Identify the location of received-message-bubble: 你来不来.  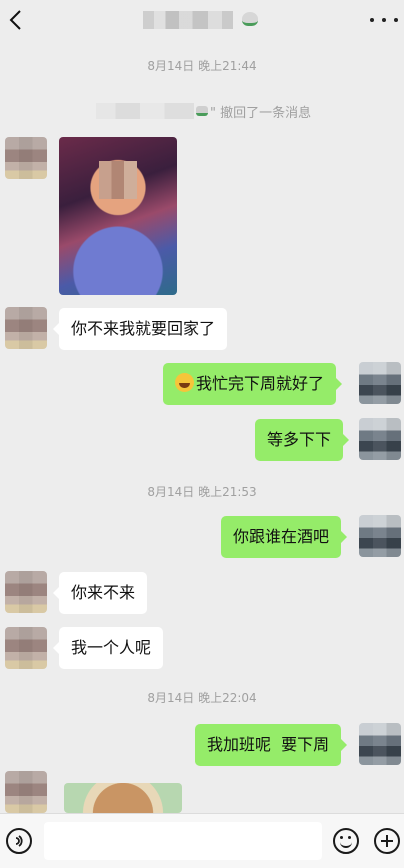
(100, 593).